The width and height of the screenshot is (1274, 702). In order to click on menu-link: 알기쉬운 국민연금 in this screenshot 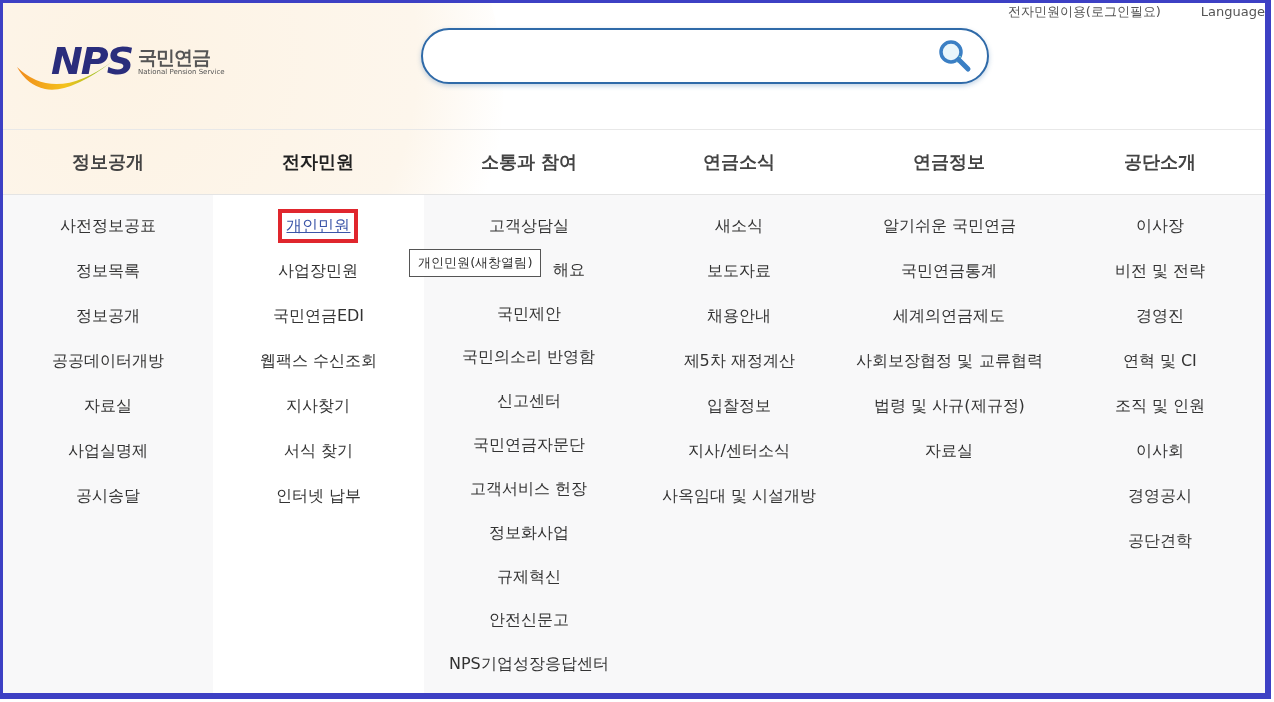, I will do `click(949, 226)`.